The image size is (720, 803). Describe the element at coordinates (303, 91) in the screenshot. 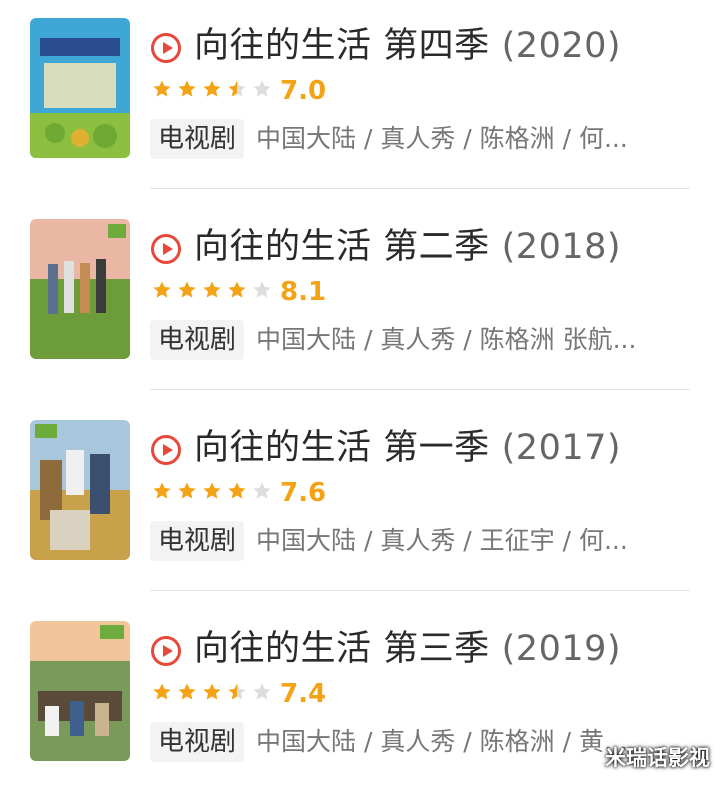

I see `rating-score: 7.0` at that location.